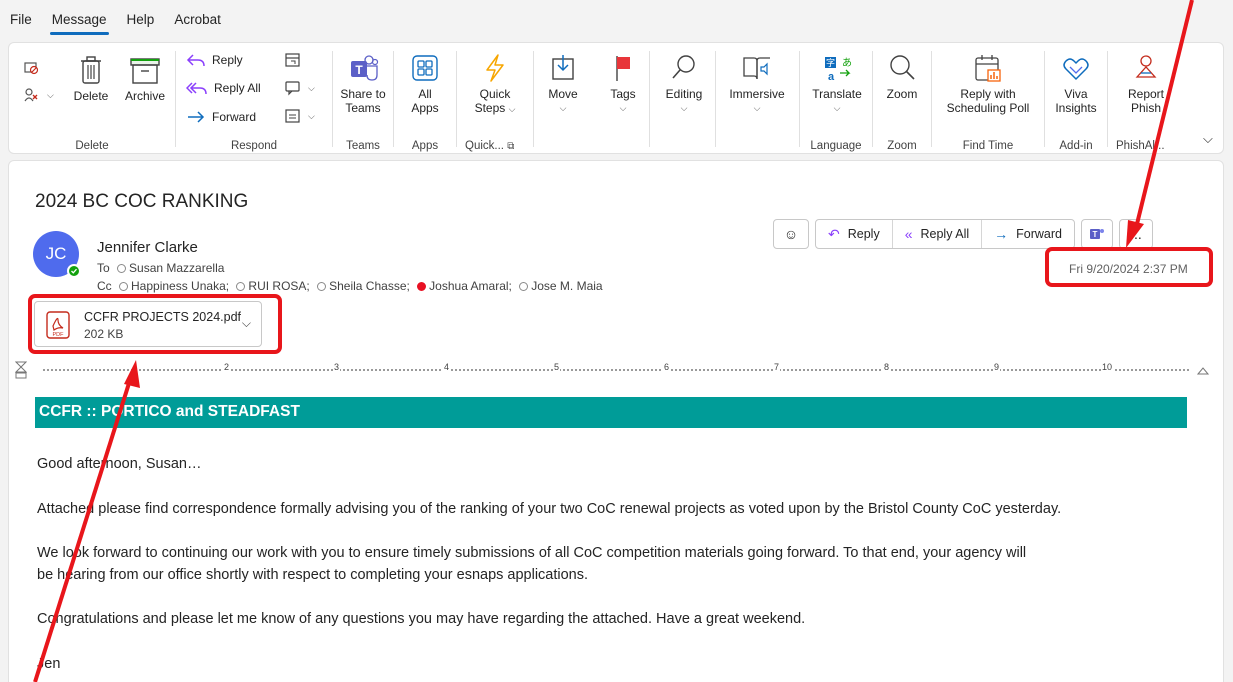 The width and height of the screenshot is (1233, 682). I want to click on move-button: Move ⌵, so click(563, 84).